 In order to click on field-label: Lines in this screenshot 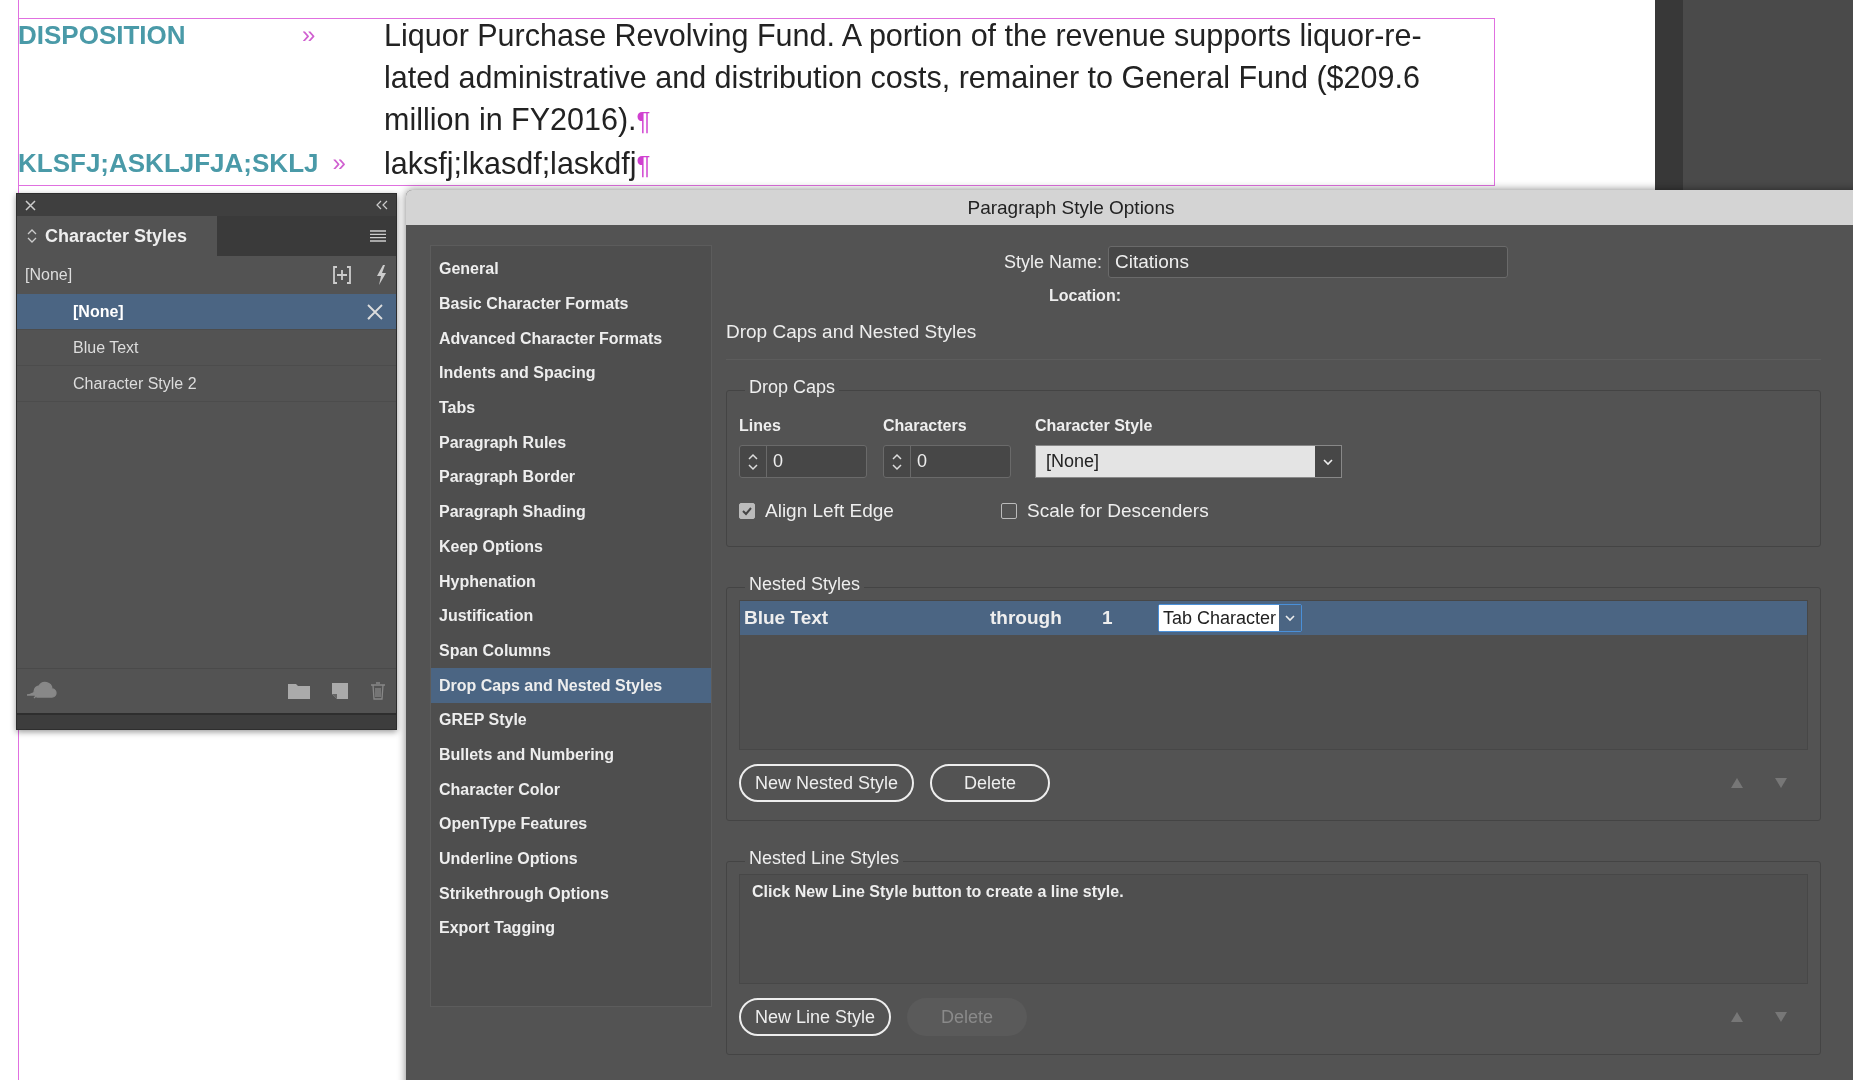, I will do `click(760, 426)`.